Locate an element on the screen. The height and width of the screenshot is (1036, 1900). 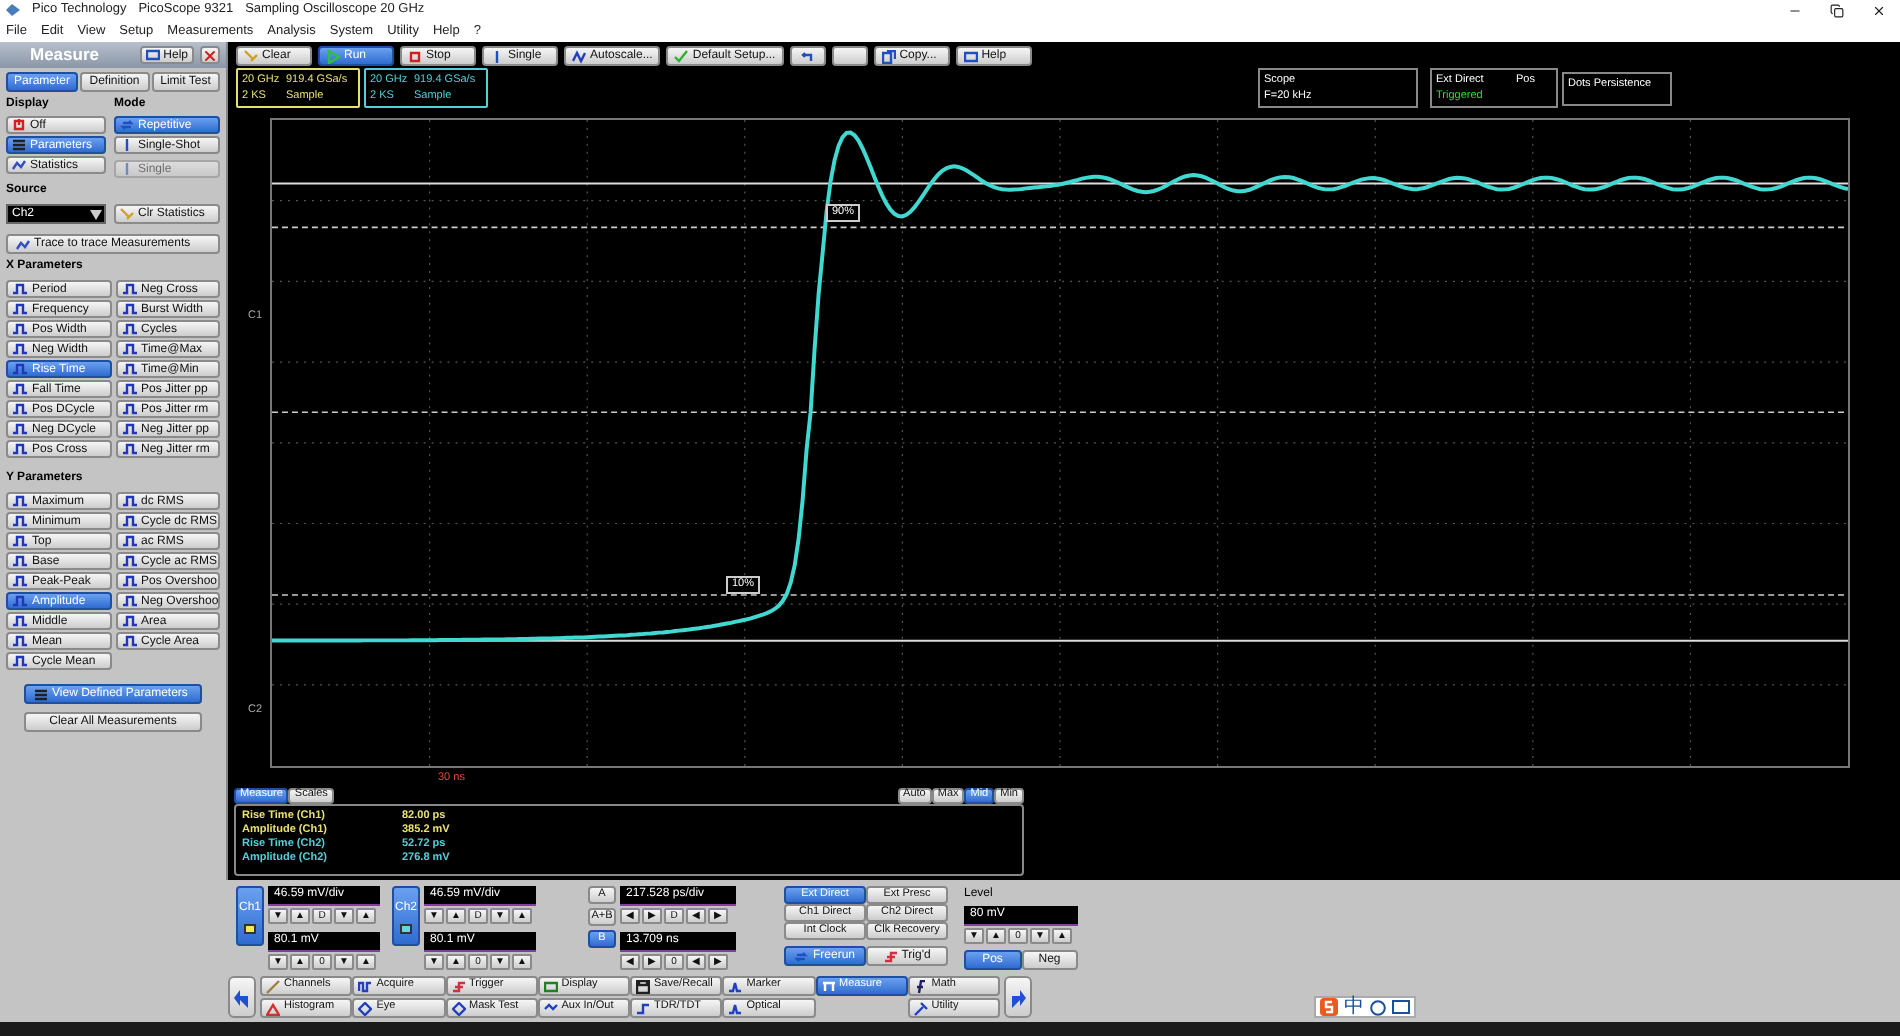
stop-icon is located at coordinates (415, 56).